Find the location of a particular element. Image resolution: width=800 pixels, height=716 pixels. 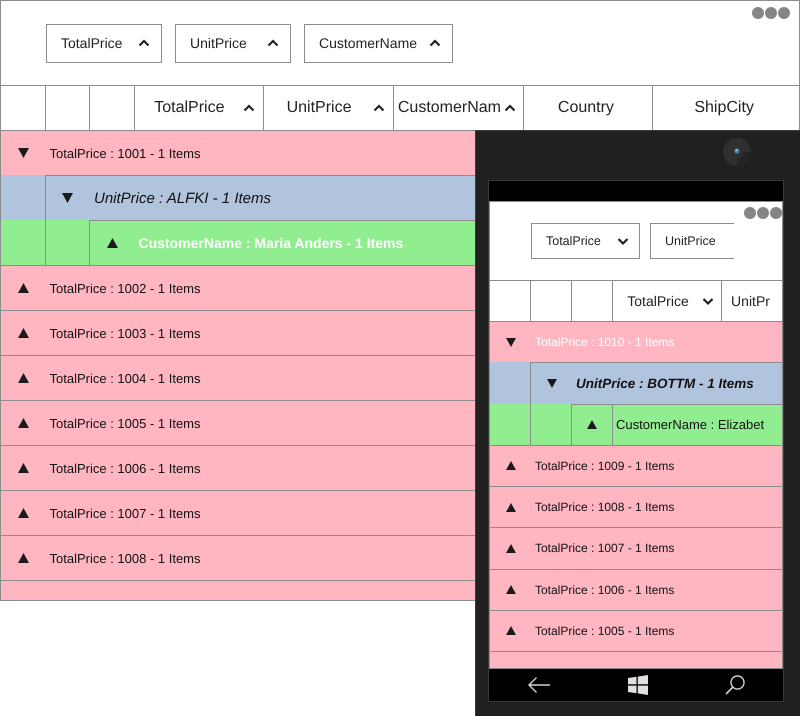

column-header: UnitPrice is located at coordinates (329, 108).